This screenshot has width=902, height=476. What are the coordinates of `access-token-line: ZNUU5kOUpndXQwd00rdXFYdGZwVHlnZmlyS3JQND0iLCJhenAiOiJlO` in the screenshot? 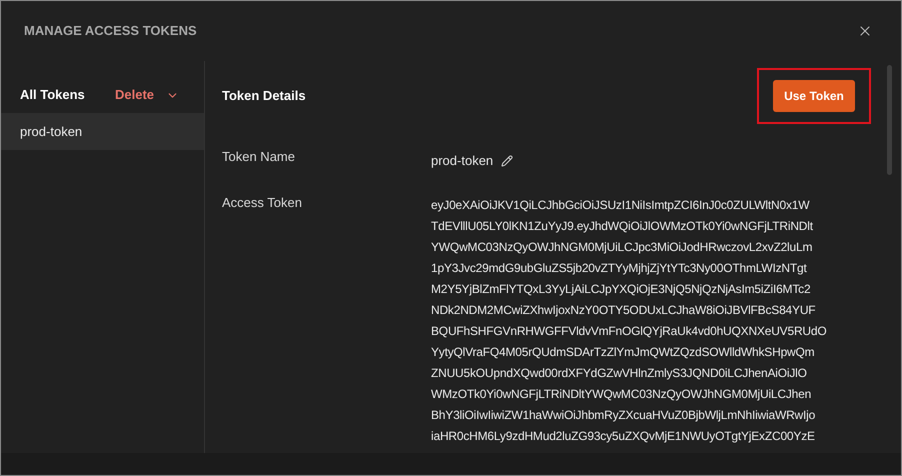 It's located at (619, 373).